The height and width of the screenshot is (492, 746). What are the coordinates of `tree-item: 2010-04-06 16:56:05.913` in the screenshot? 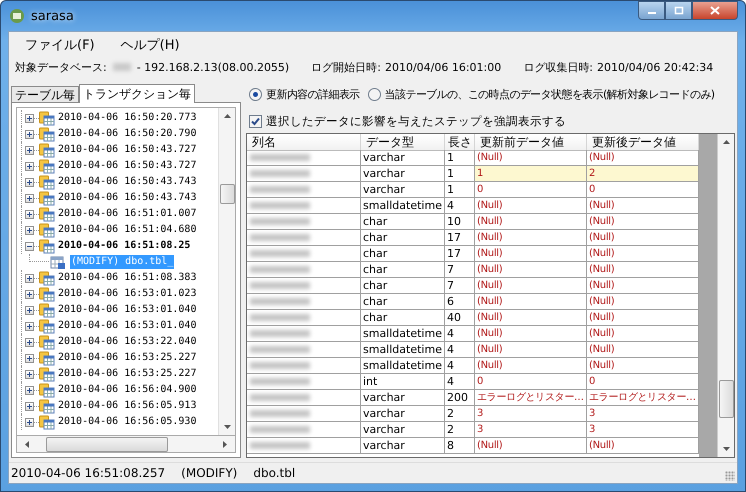 It's located at (127, 406).